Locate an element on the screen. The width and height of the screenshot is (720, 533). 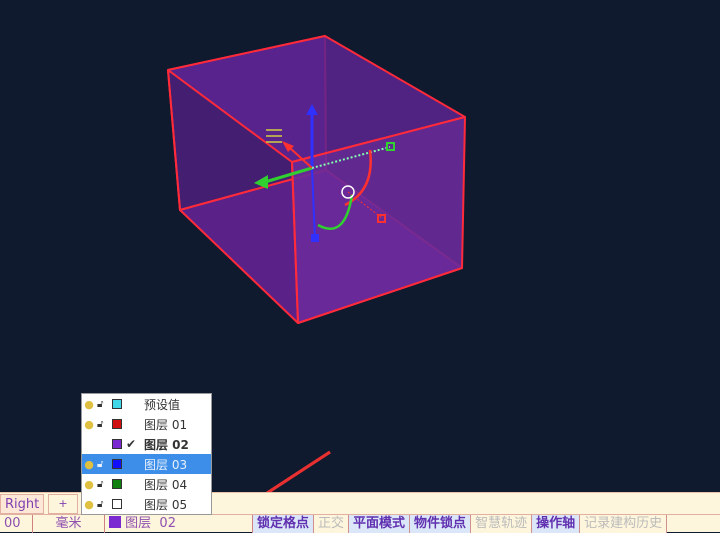
layer-menu-item: ● 🔓︎ 图层 03 is located at coordinates (146, 464).